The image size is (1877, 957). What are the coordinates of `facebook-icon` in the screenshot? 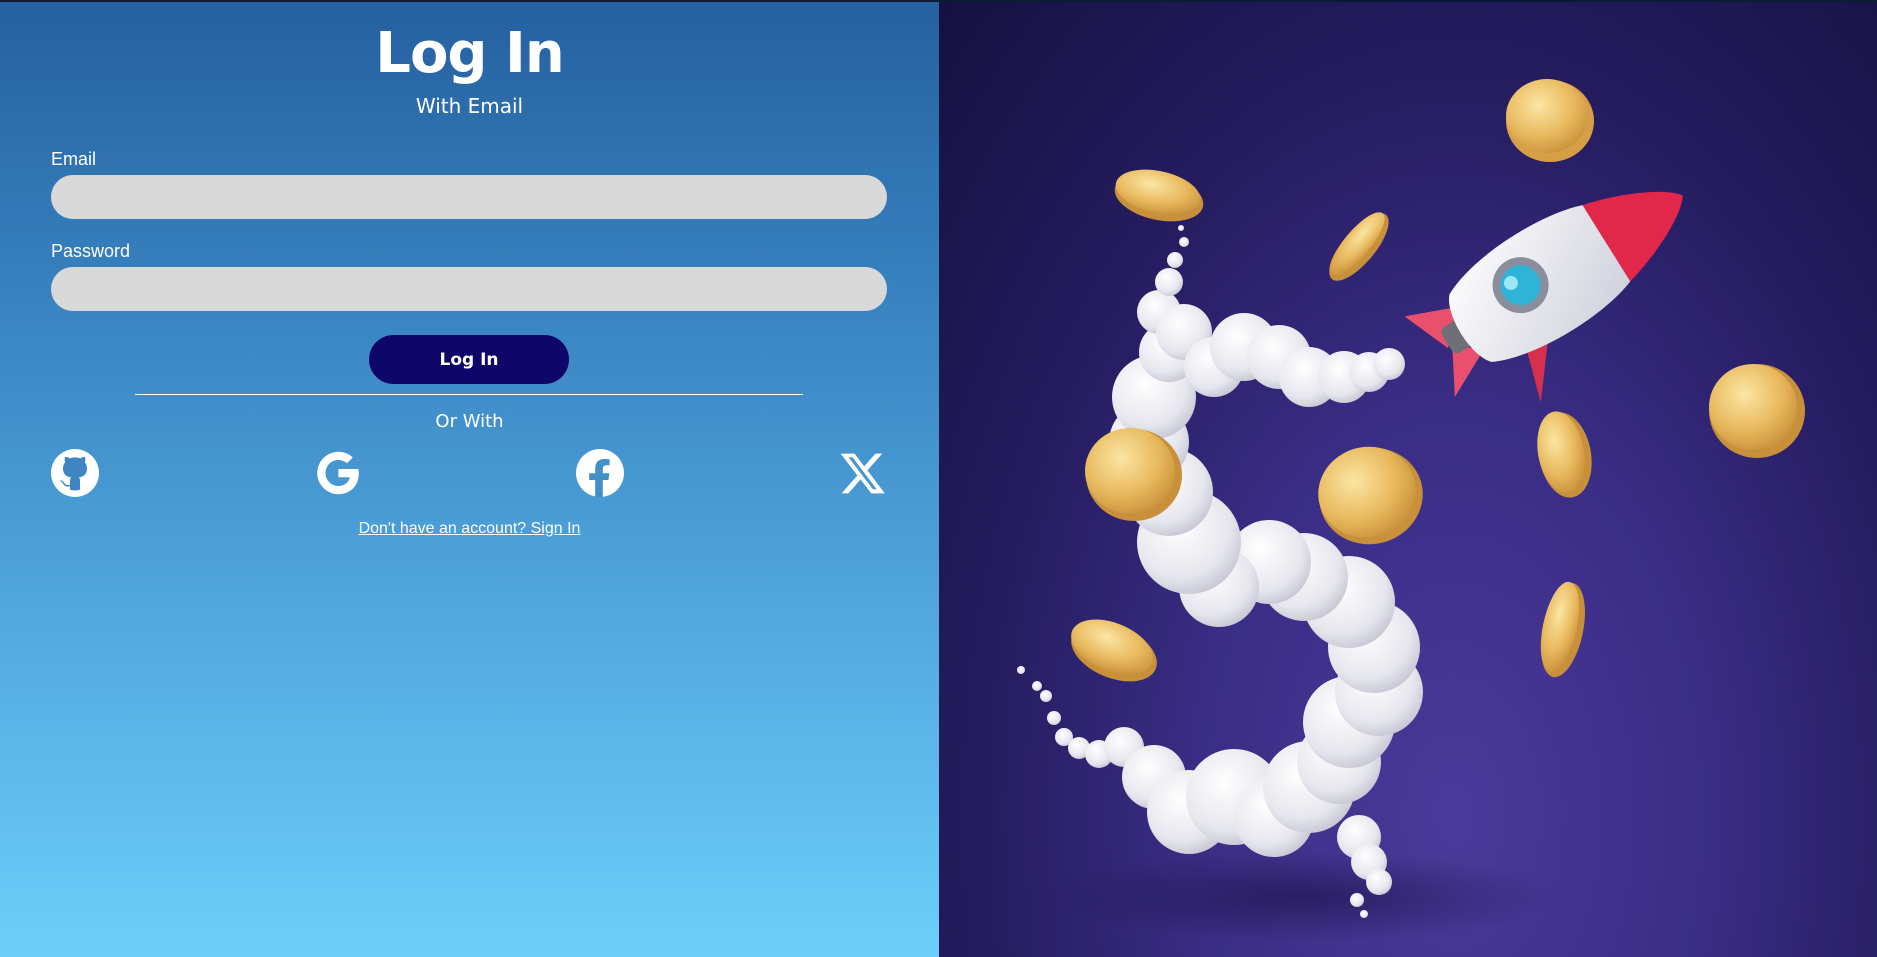 It's located at (600, 473).